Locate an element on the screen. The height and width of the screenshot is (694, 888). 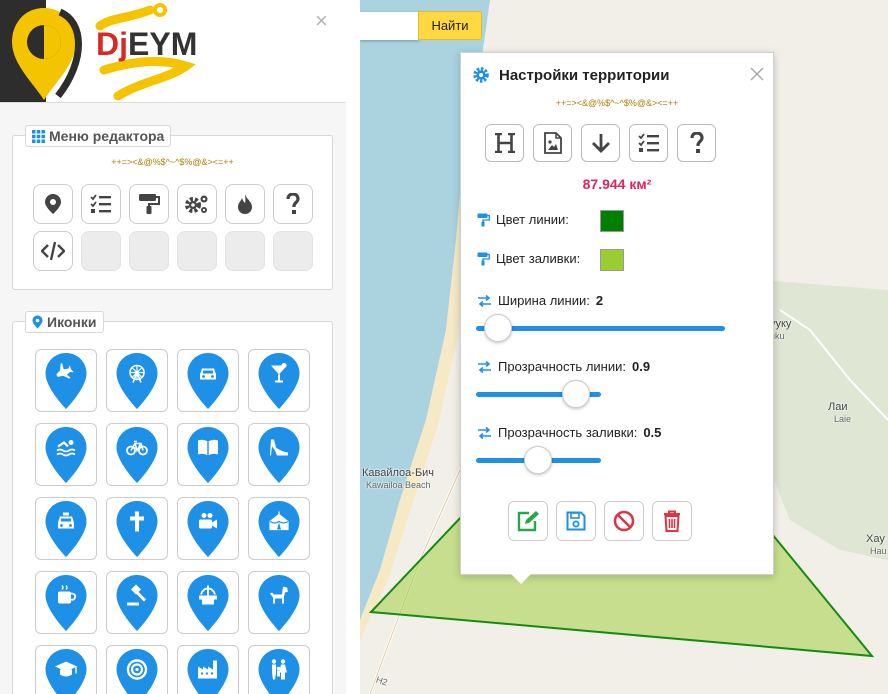
line-width-row: Ширина линии: 2 is located at coordinates (540, 300).